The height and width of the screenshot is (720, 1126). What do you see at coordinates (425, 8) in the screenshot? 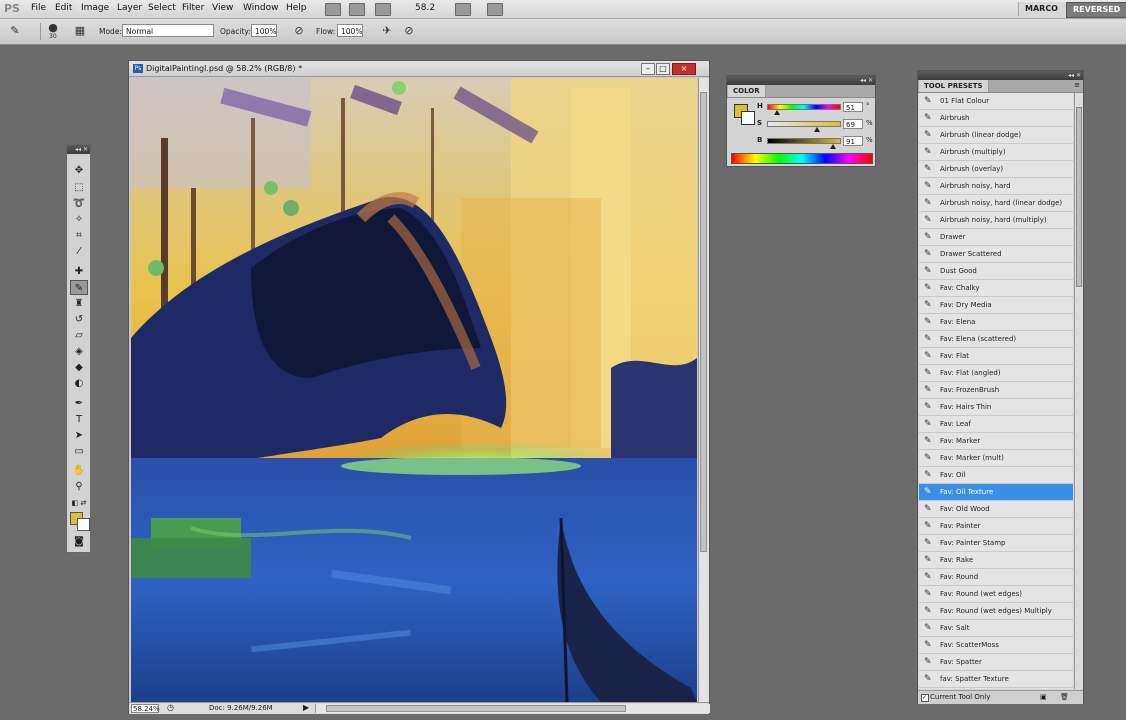
I see `zoom-level: 58.2` at bounding box center [425, 8].